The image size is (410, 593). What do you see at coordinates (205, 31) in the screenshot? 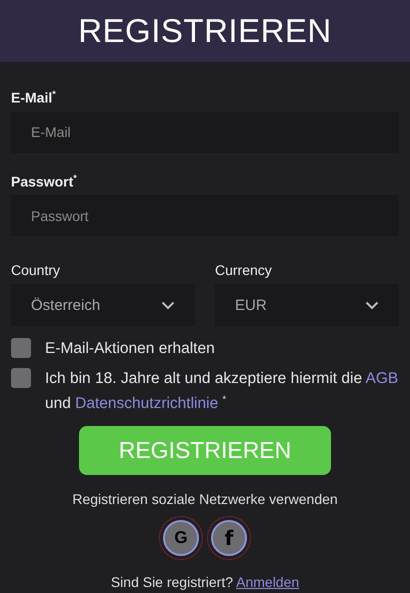
I see `page-title: REGISTRIEREN` at bounding box center [205, 31].